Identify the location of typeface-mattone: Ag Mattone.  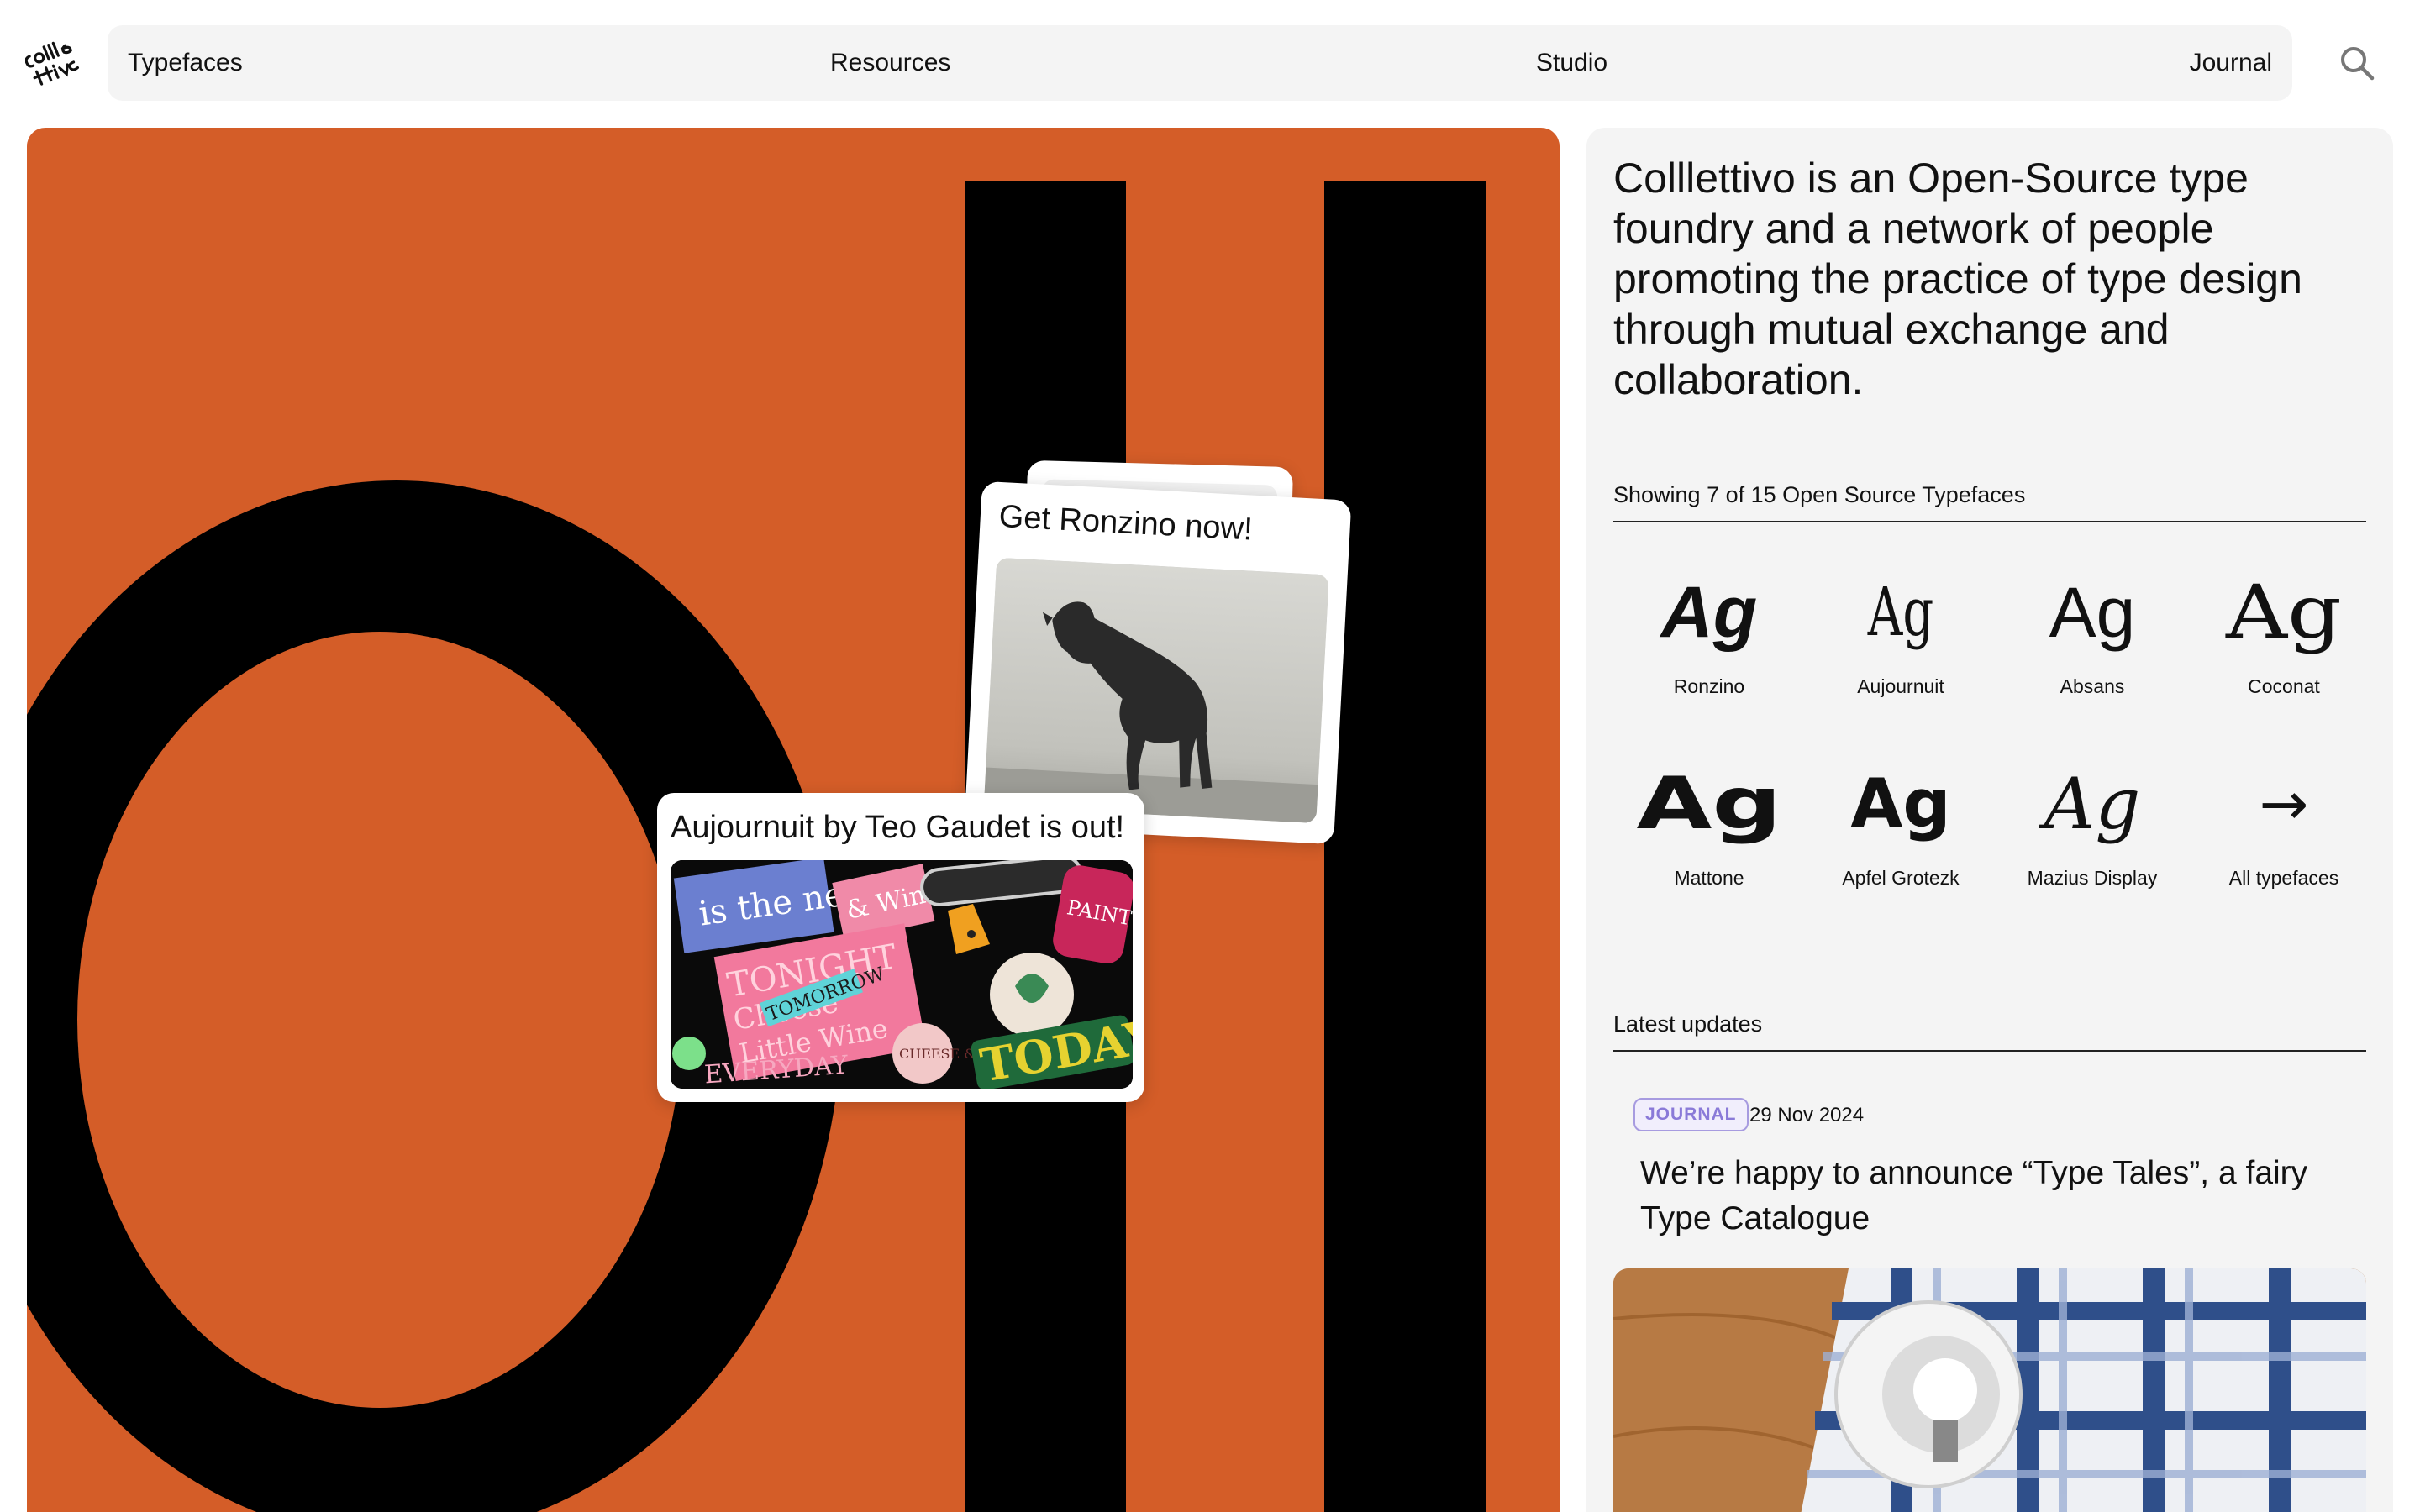
(1709, 833).